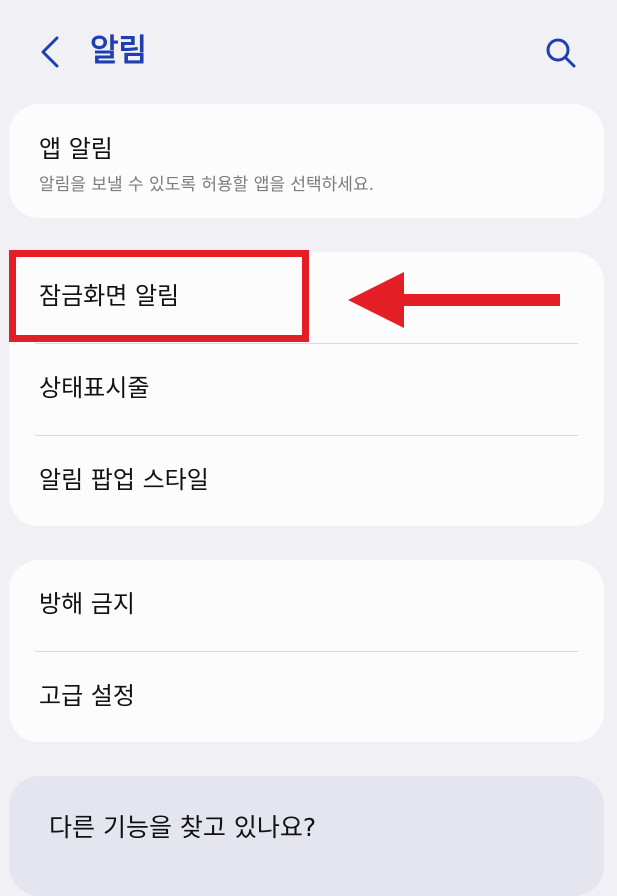 This screenshot has height=896, width=617. Describe the element at coordinates (308, 50) in the screenshot. I see `app-header: 알림` at that location.